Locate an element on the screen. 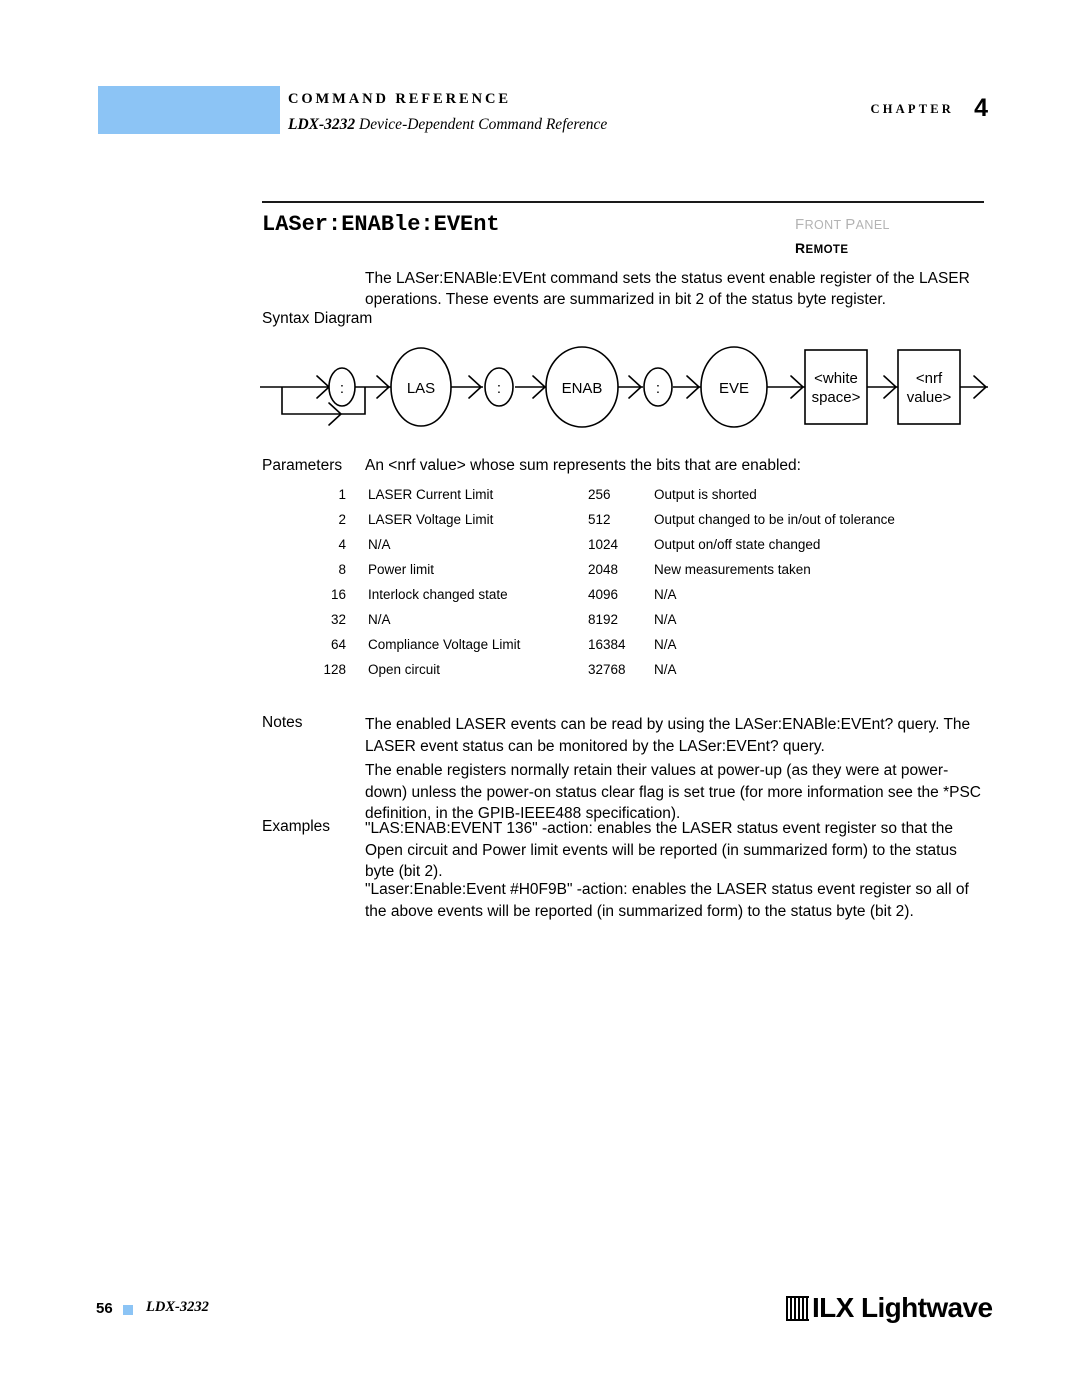  bit-desc-b: Output is shorted is located at coordinates (705, 494).